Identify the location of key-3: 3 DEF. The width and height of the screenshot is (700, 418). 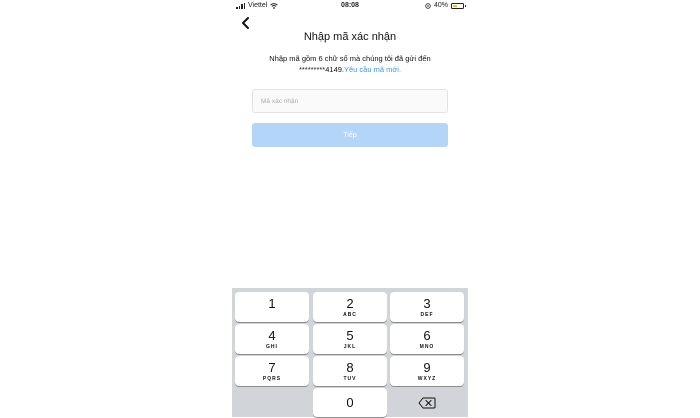
(427, 307).